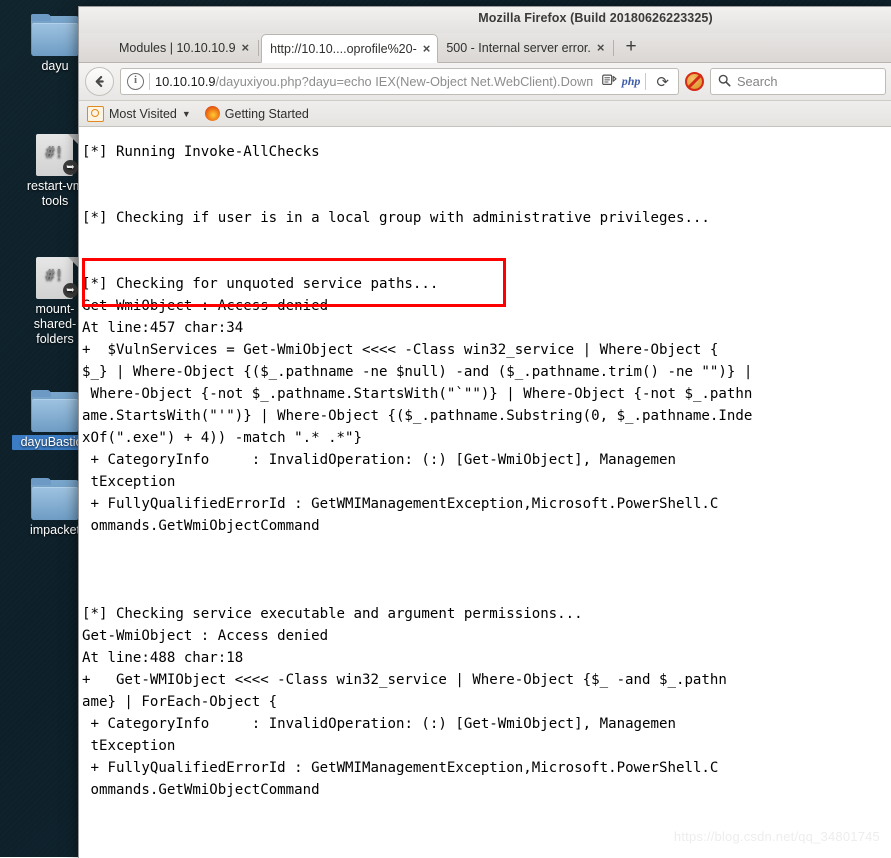  Describe the element at coordinates (757, 81) in the screenshot. I see `search-input: Search` at that location.